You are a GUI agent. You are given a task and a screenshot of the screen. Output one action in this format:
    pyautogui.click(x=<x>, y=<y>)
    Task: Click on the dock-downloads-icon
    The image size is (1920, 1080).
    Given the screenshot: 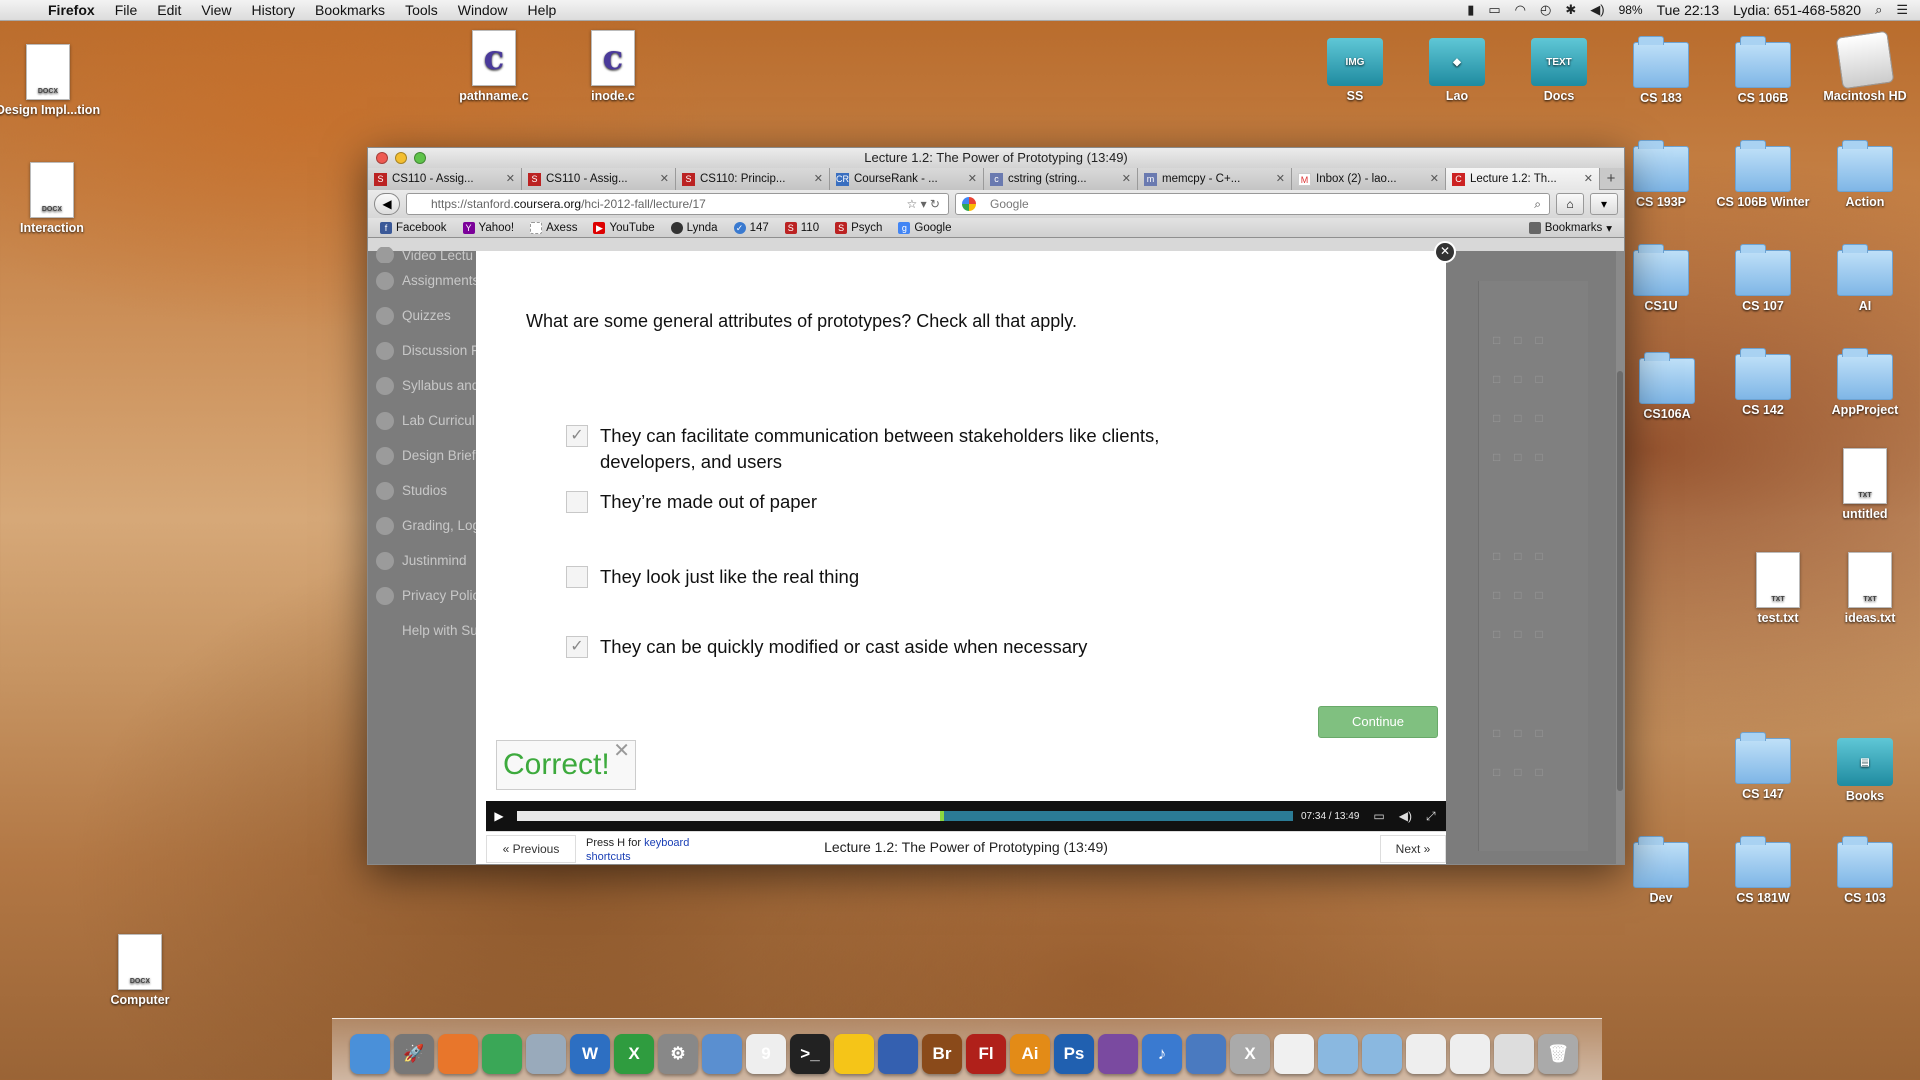 What is the action you would take?
    pyautogui.click(x=1514, y=1054)
    